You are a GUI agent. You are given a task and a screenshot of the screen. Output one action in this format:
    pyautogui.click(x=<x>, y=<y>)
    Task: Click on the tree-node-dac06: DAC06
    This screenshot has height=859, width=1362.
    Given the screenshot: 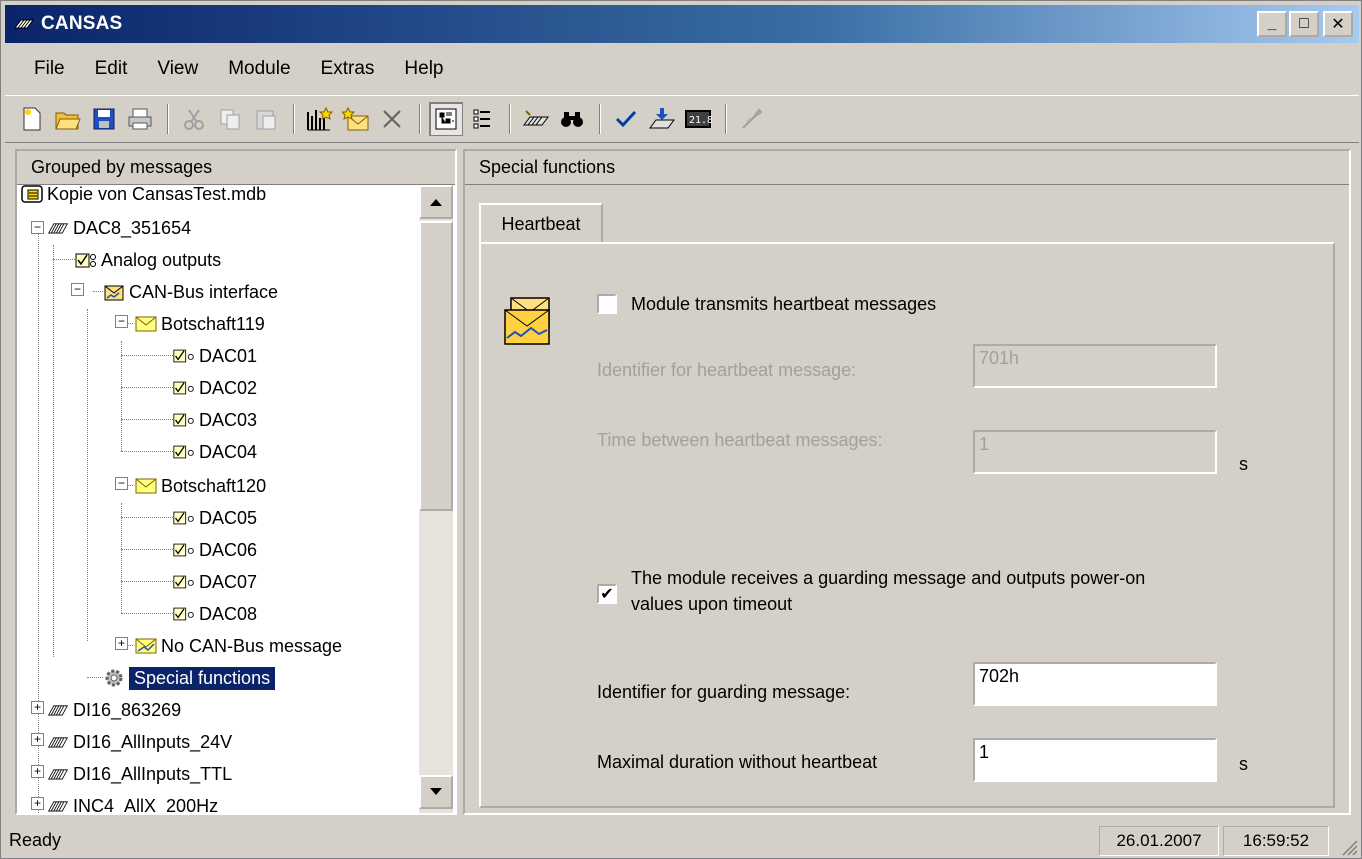 What is the action you would take?
    pyautogui.click(x=215, y=550)
    